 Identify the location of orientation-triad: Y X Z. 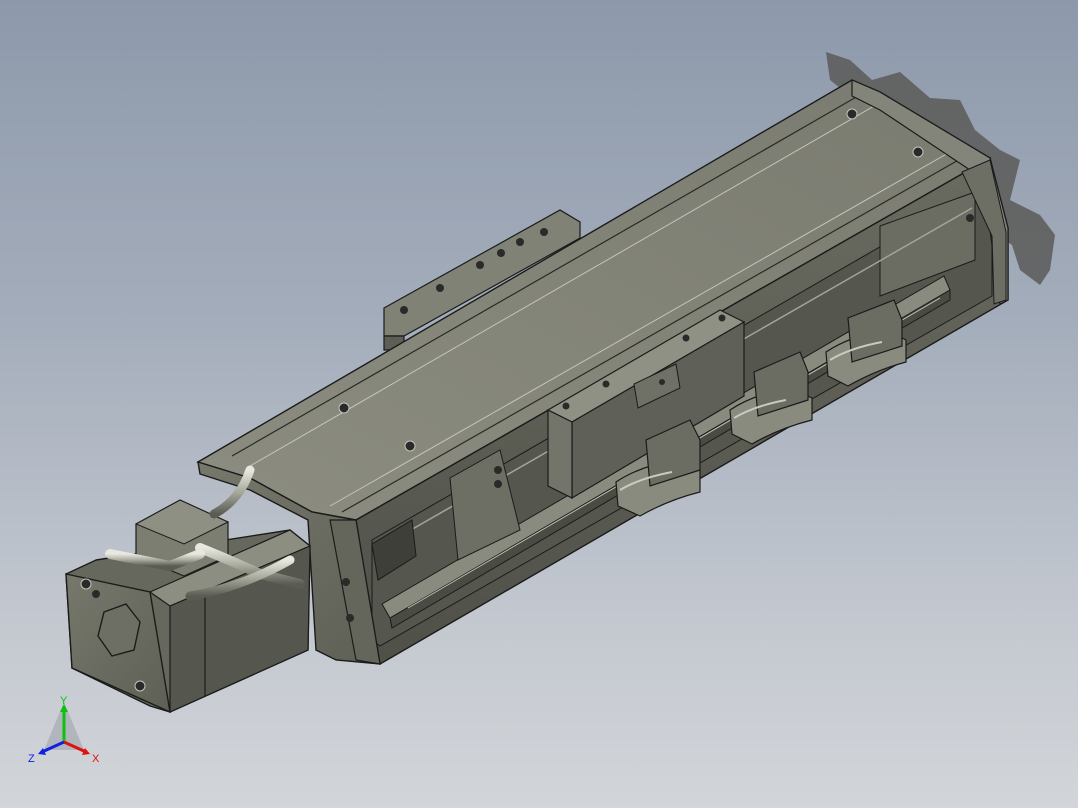
(66, 732).